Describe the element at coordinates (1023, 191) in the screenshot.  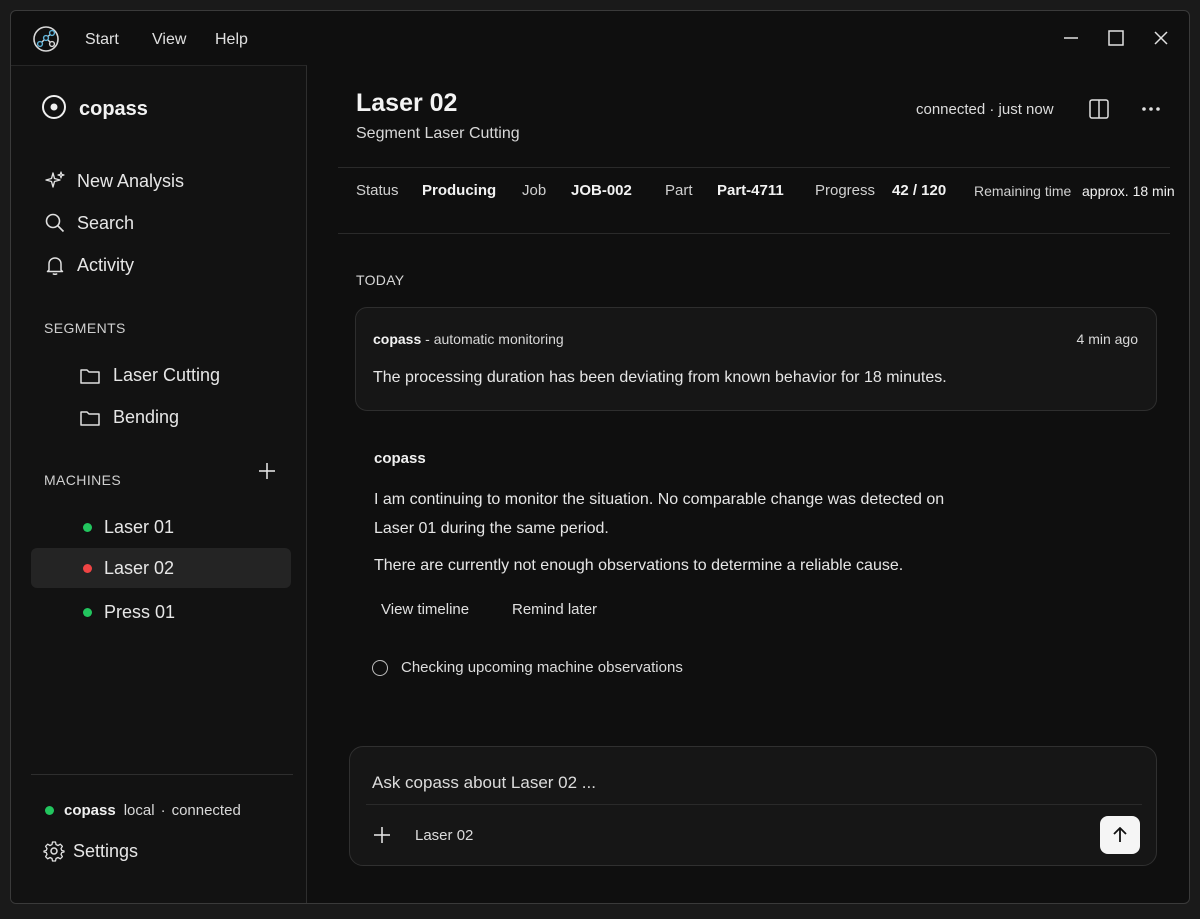
I see `remaining-label: Remaining time` at that location.